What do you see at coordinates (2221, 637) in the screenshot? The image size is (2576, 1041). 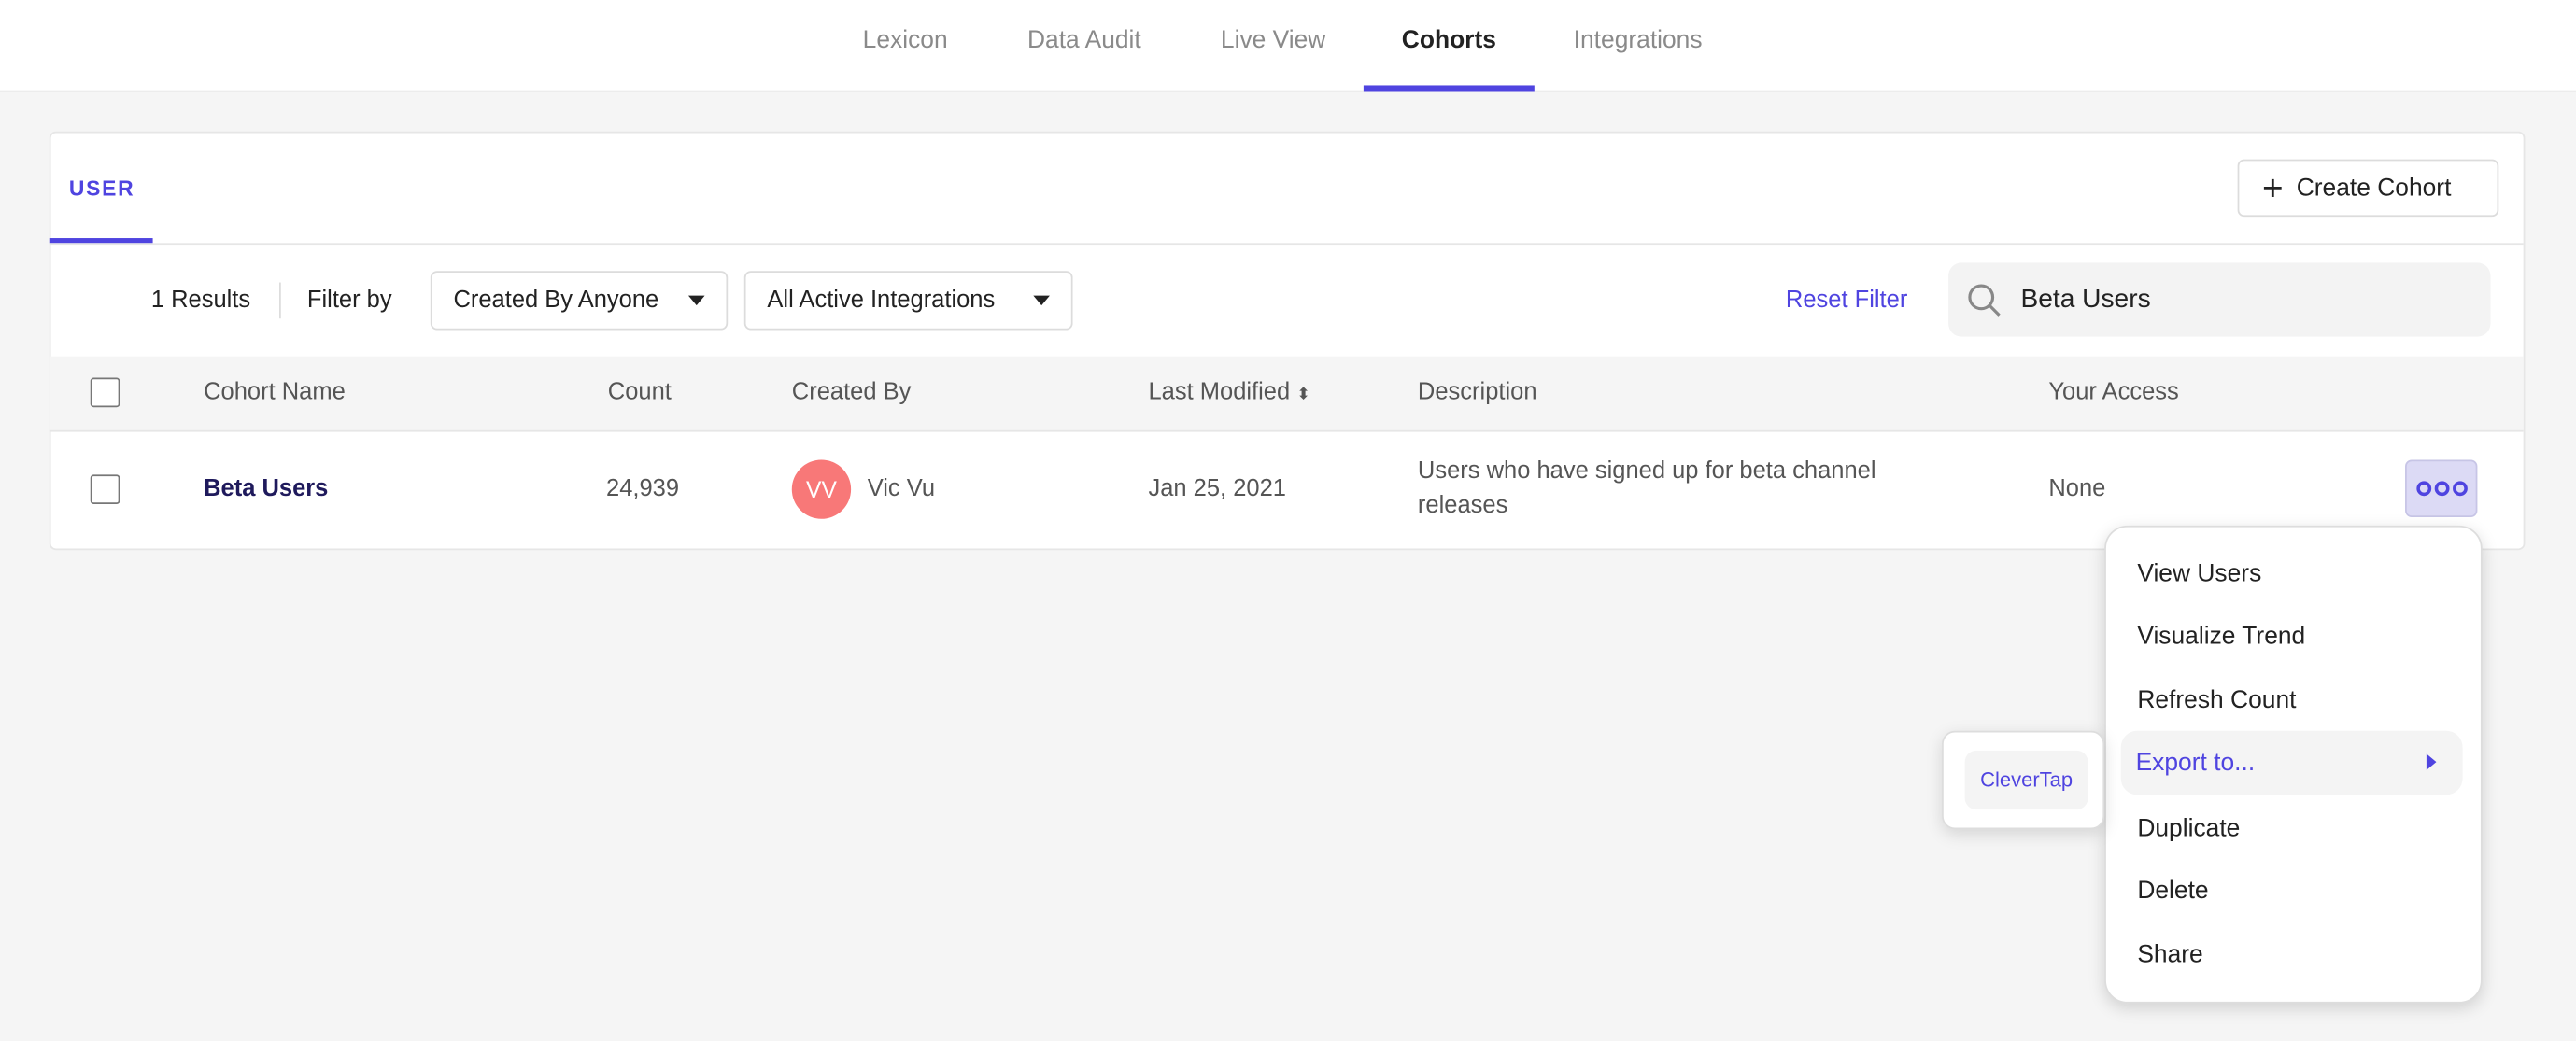 I see `menu-item-visualize-trend: Visualize Trend` at bounding box center [2221, 637].